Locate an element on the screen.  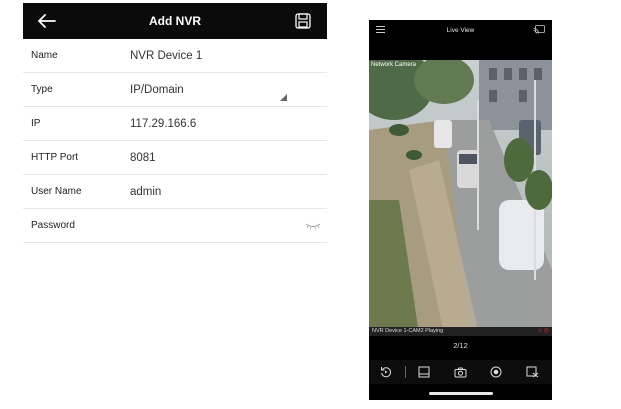
name-label: Name is located at coordinates (44, 55).